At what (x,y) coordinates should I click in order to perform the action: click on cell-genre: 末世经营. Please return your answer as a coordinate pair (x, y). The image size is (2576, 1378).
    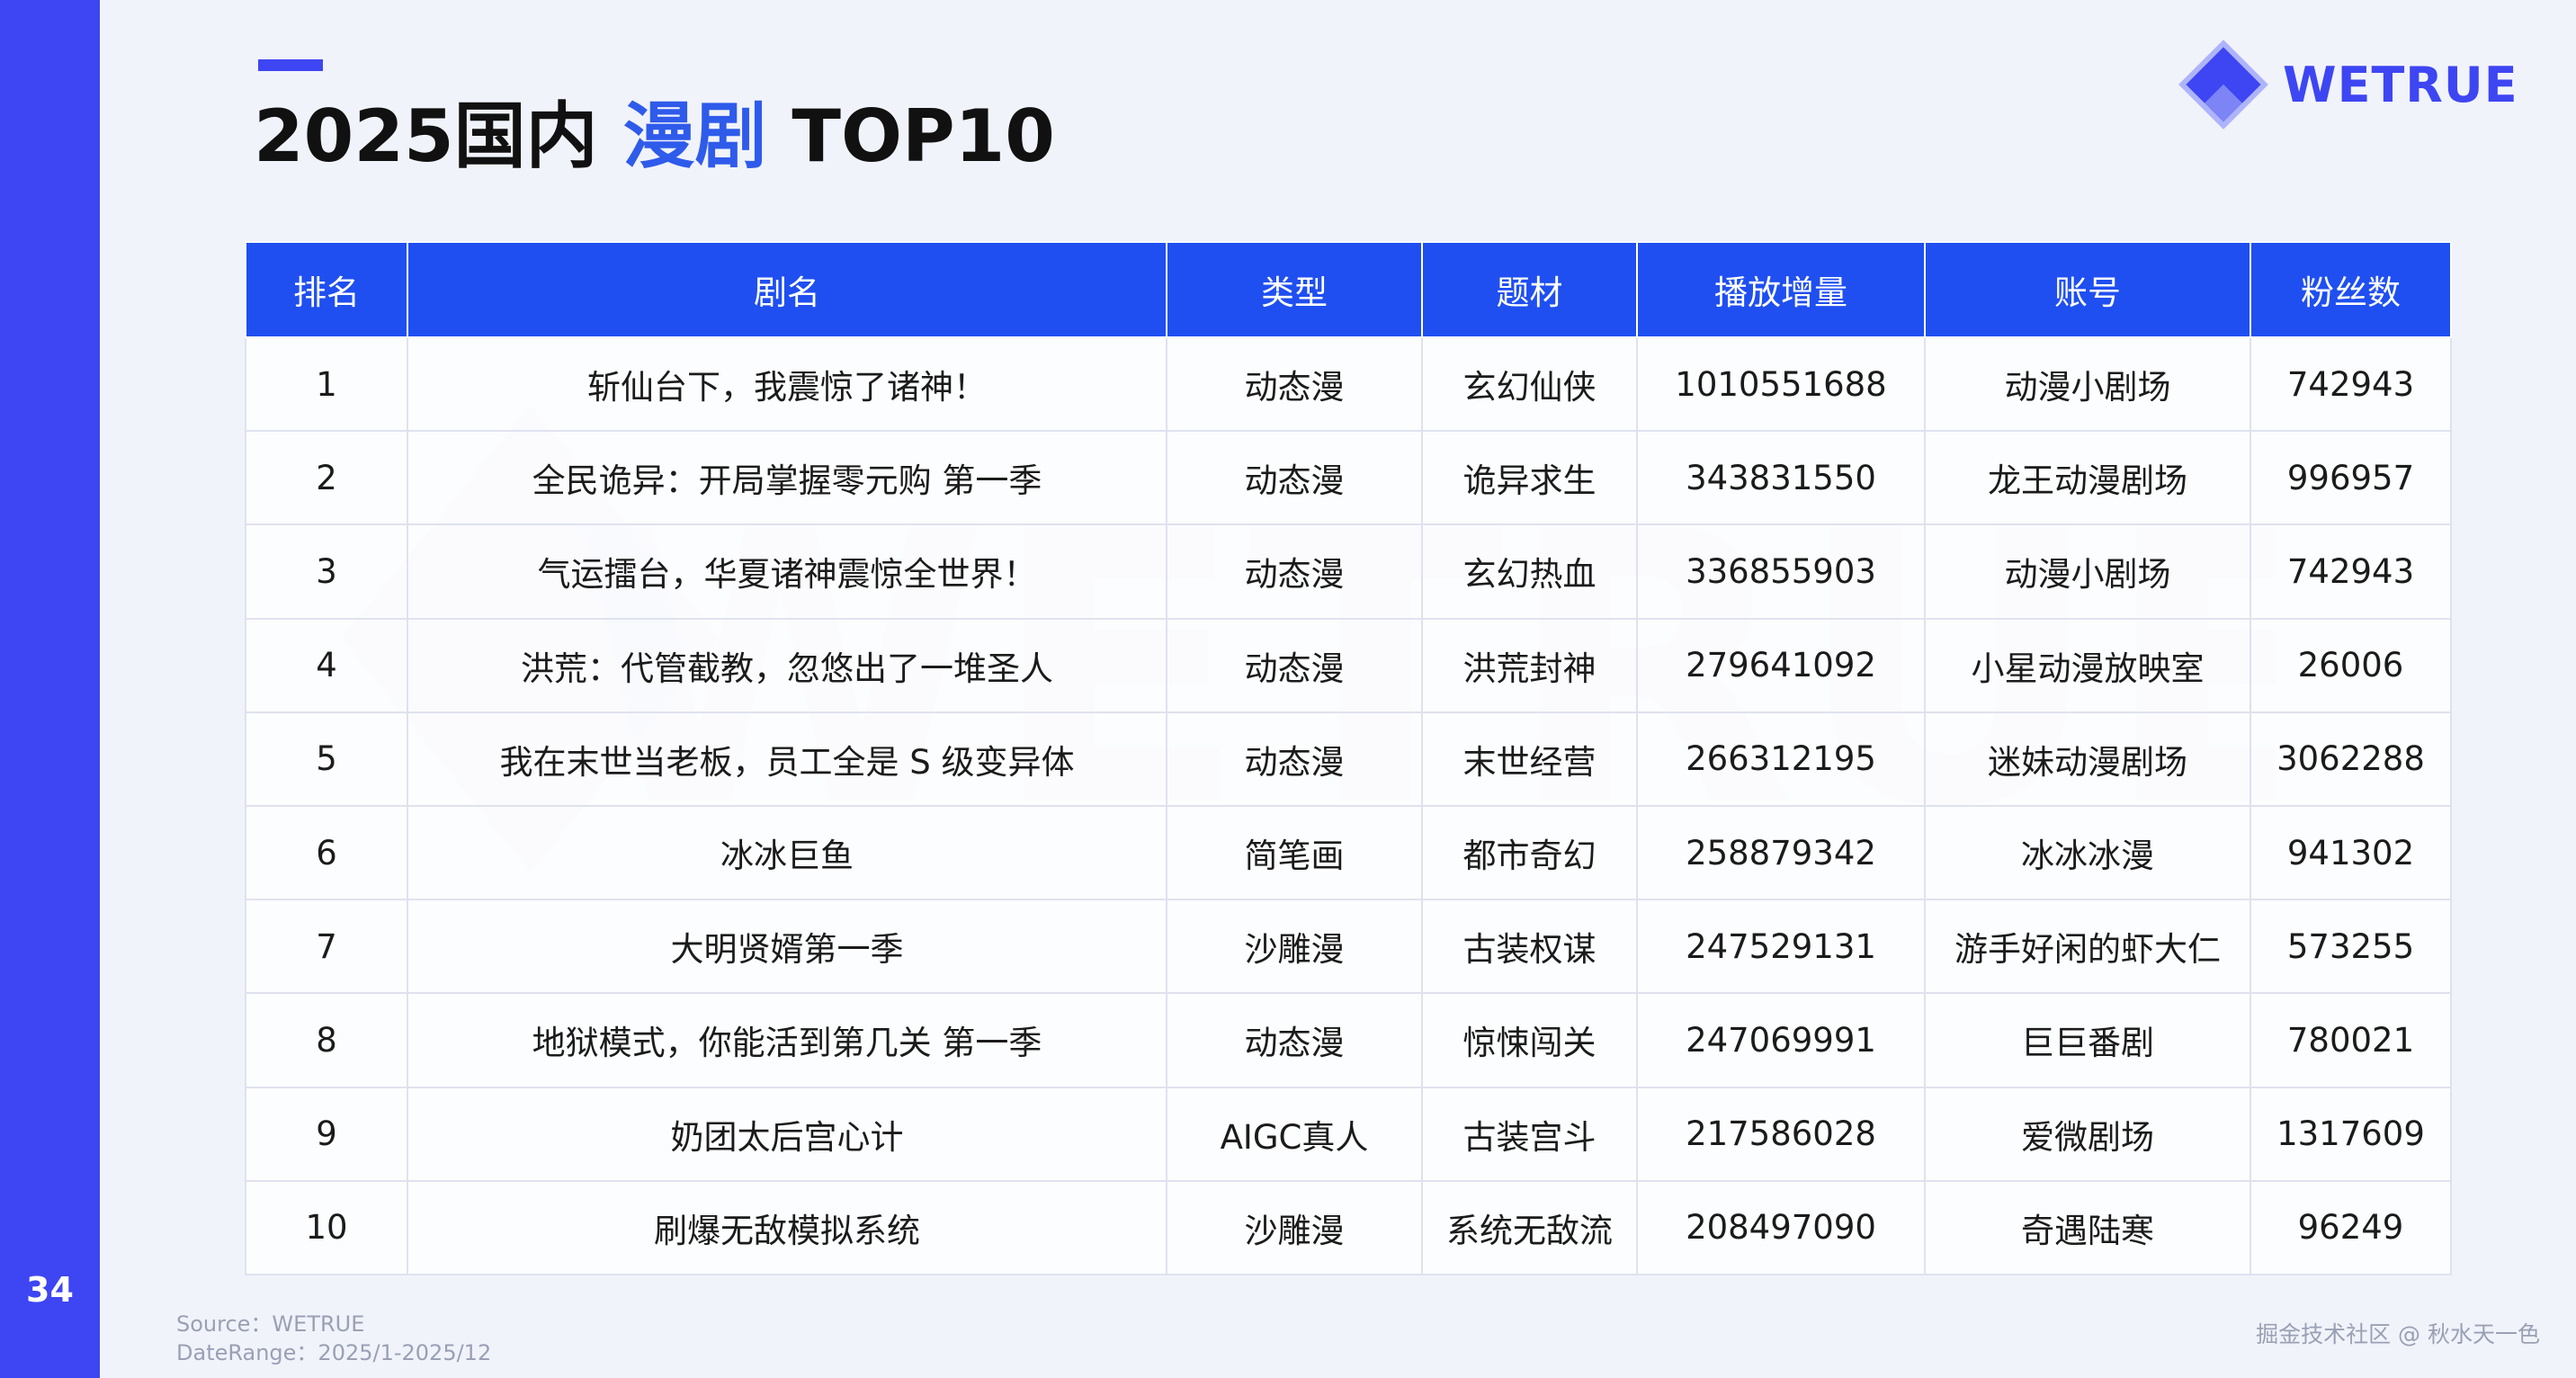
    Looking at the image, I should click on (1529, 759).